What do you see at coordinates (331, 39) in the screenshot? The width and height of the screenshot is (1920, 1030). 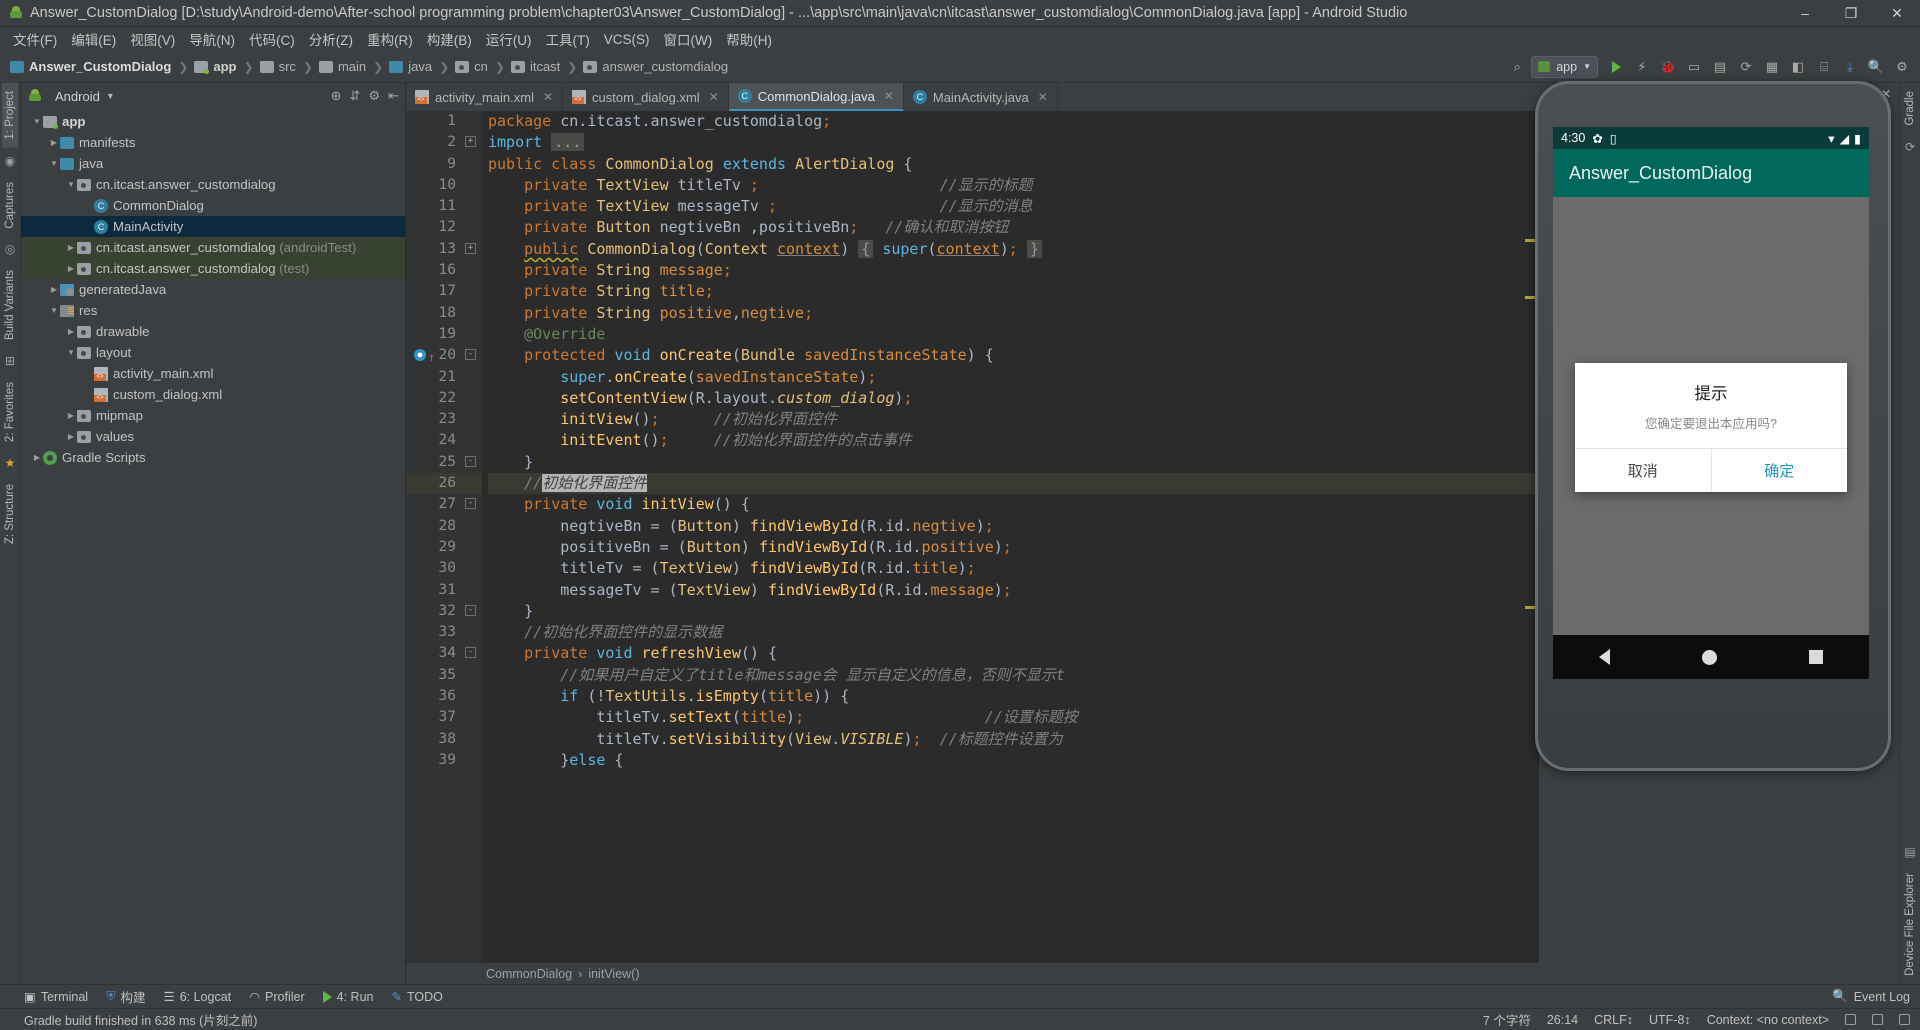 I see `menu-analyze: 分析(Z)` at bounding box center [331, 39].